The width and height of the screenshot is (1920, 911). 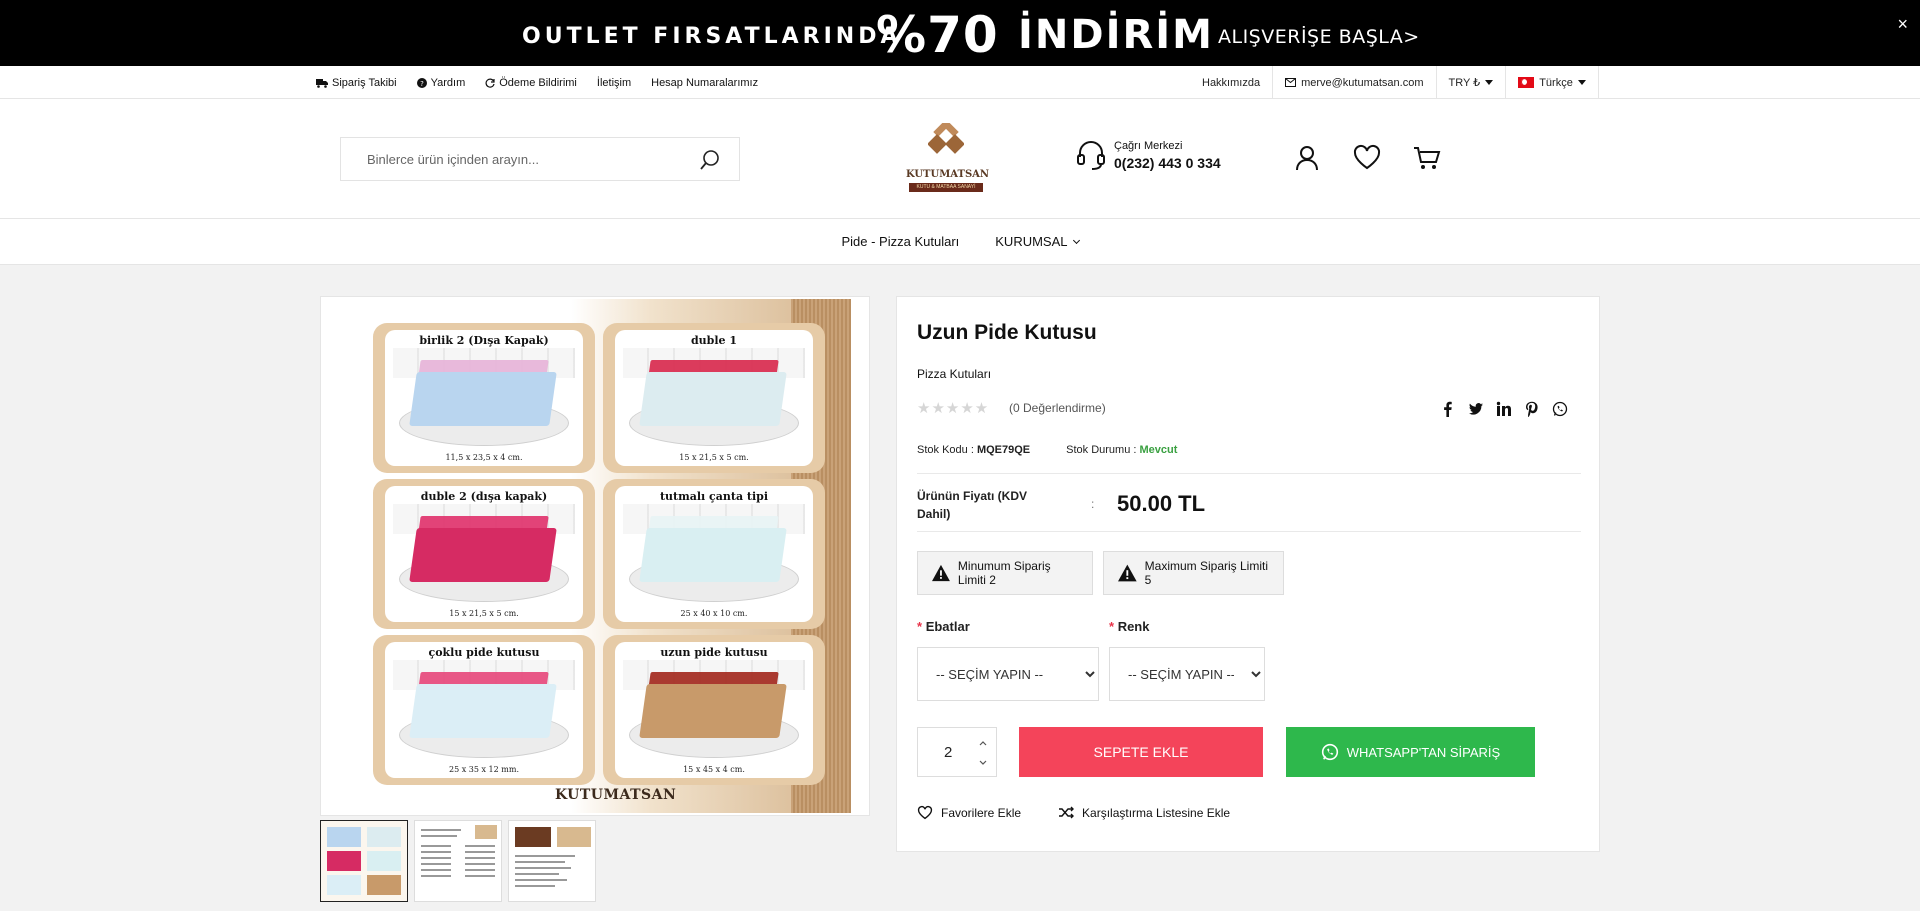 What do you see at coordinates (1037, 241) in the screenshot?
I see `nav-item-kurumsal: KURUMSAL` at bounding box center [1037, 241].